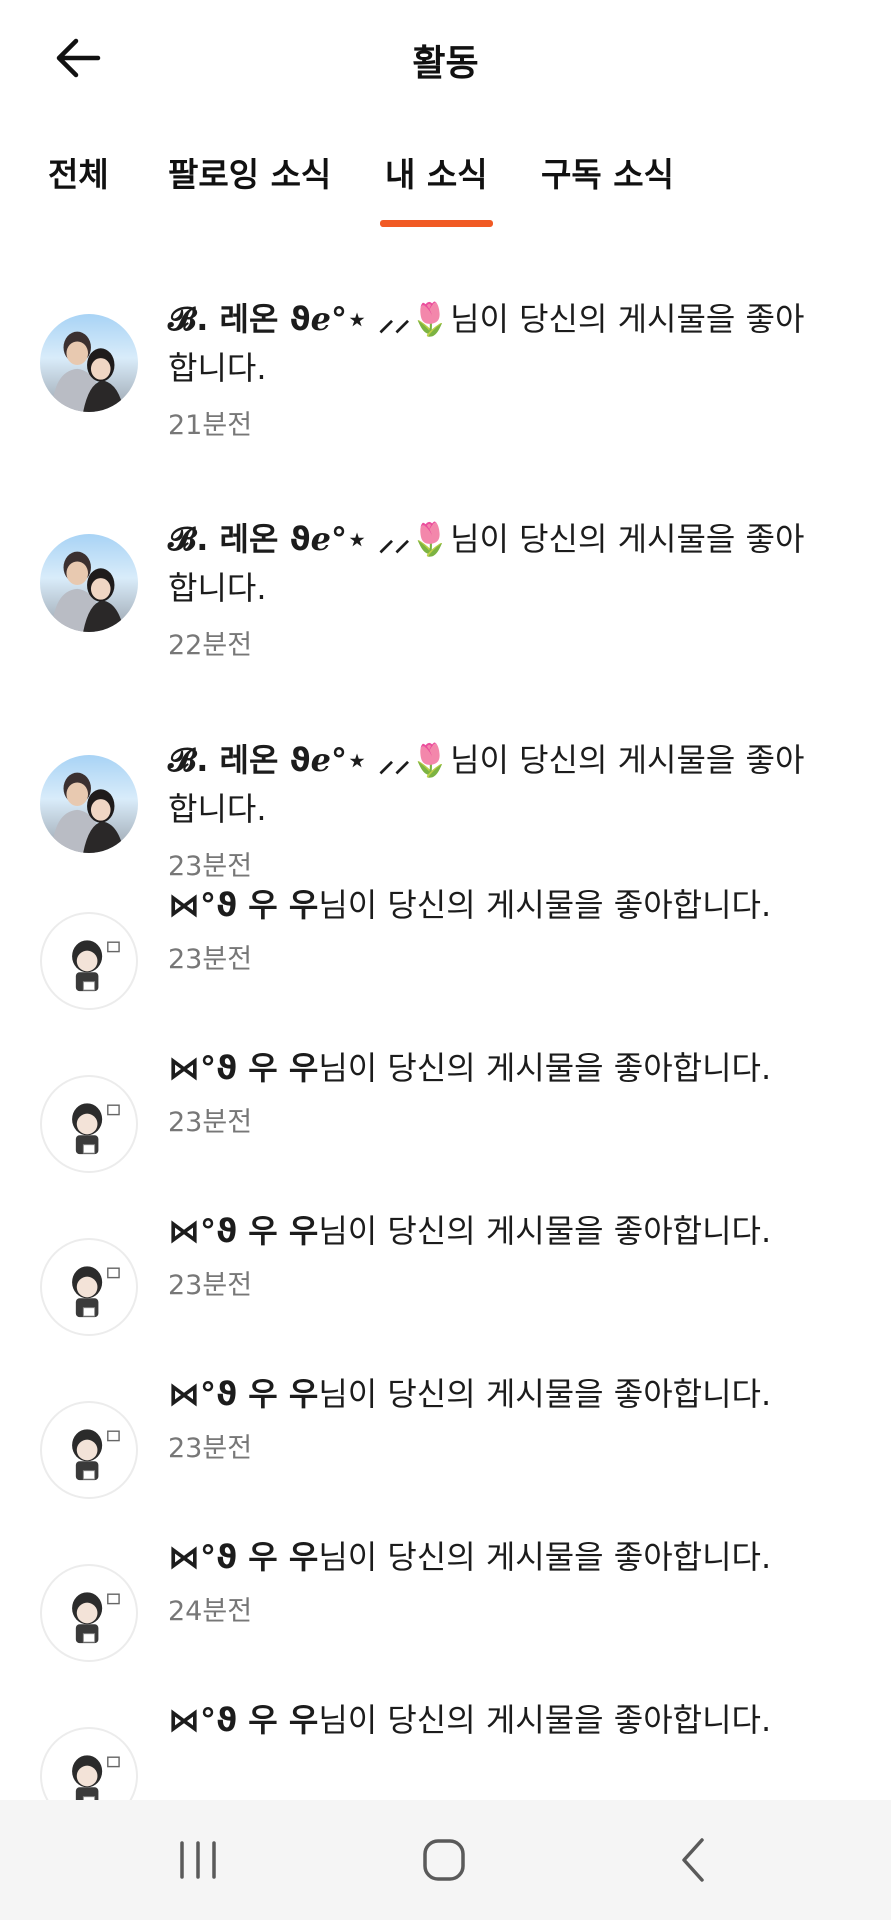 Image resolution: width=891 pixels, height=1920 pixels. Describe the element at coordinates (78, 172) in the screenshot. I see `tab-all: 전체` at that location.